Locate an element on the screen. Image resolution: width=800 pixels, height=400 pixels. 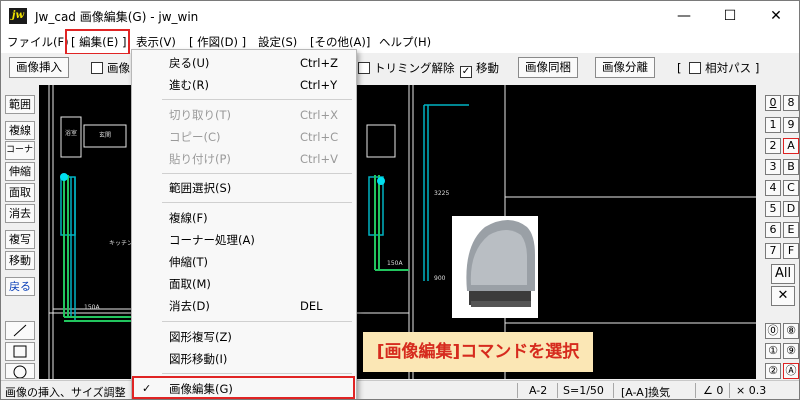
layer-b: B is located at coordinates (791, 167).